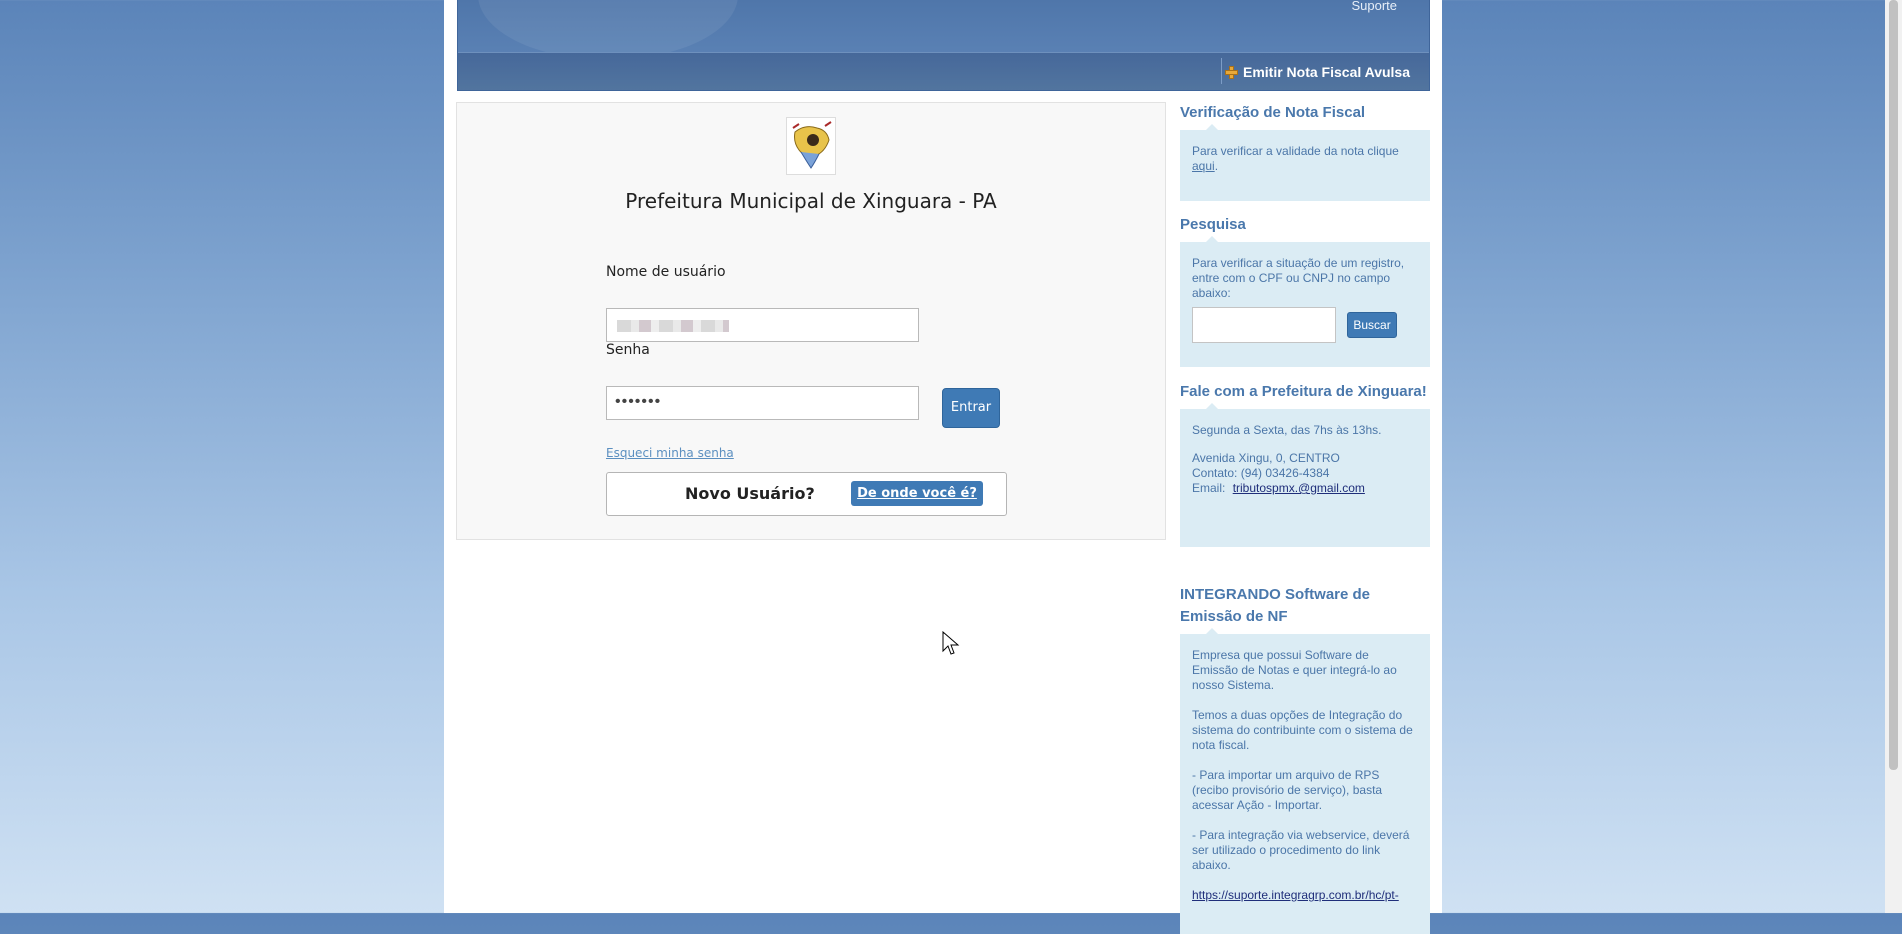 The height and width of the screenshot is (934, 1902). Describe the element at coordinates (1261, 473) in the screenshot. I see `contact-phone: Contato: (94) 03426-4384` at that location.